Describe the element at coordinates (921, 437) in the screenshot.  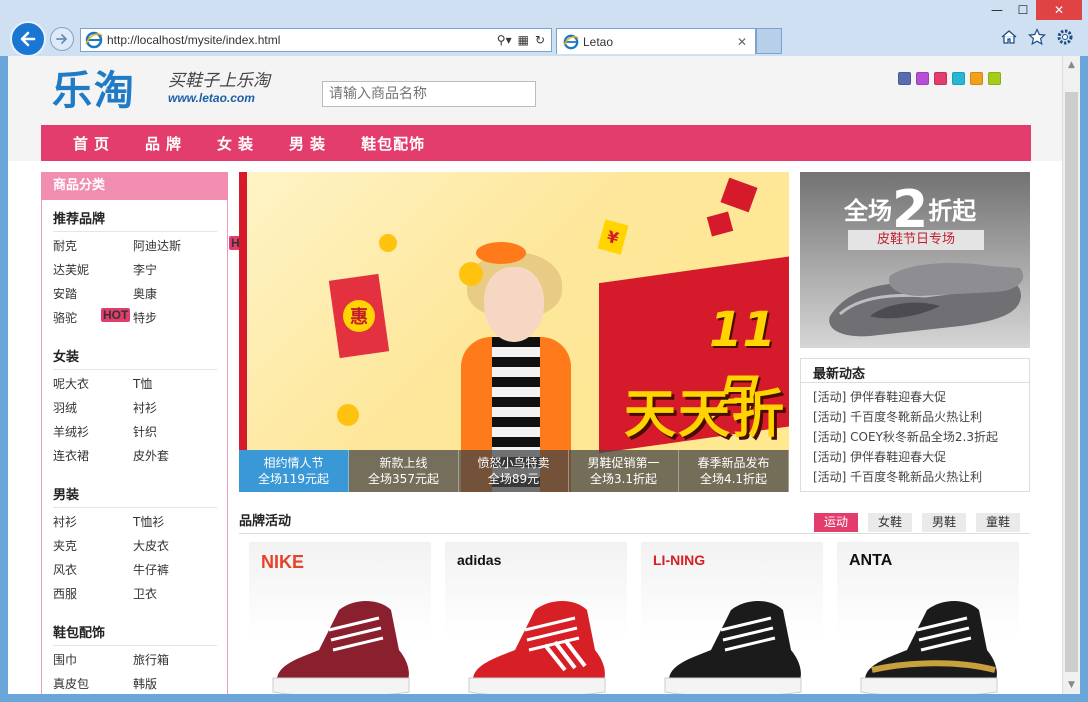
I see `news-item: [活动] COEY秋冬新品全场2.3折起` at that location.